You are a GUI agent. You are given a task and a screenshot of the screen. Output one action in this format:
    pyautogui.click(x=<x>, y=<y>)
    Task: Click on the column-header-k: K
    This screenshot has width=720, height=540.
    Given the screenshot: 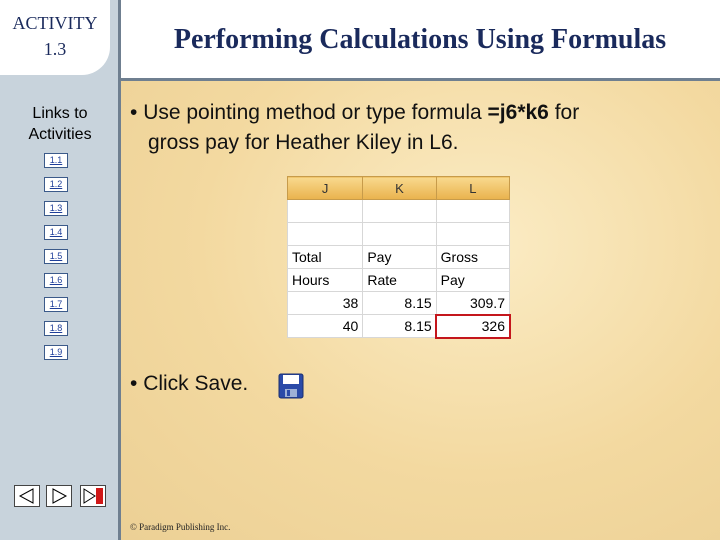 What is the action you would take?
    pyautogui.click(x=399, y=188)
    